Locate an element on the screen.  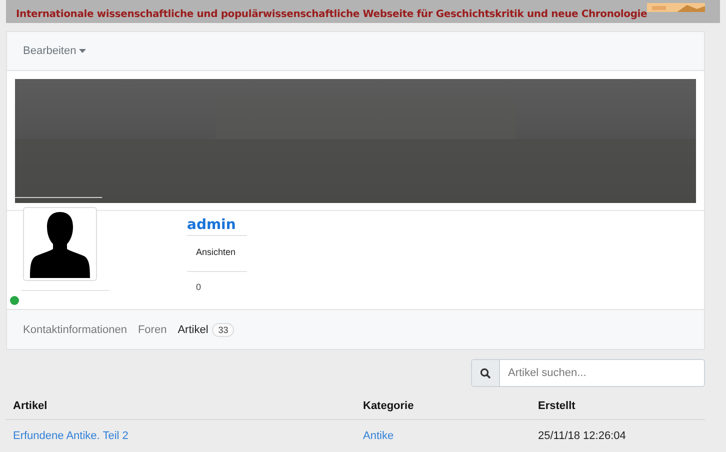
username-link: admin is located at coordinates (217, 226).